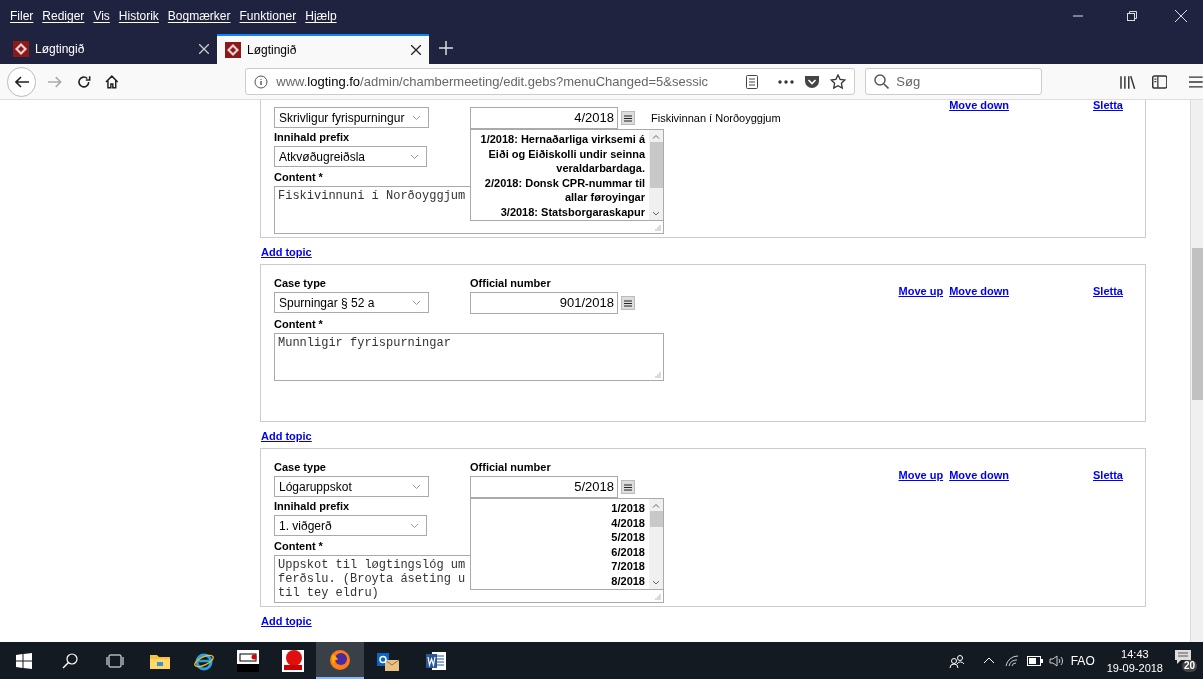 This screenshot has width=1203, height=679. I want to click on listbox-option: 1/2018, so click(628, 508).